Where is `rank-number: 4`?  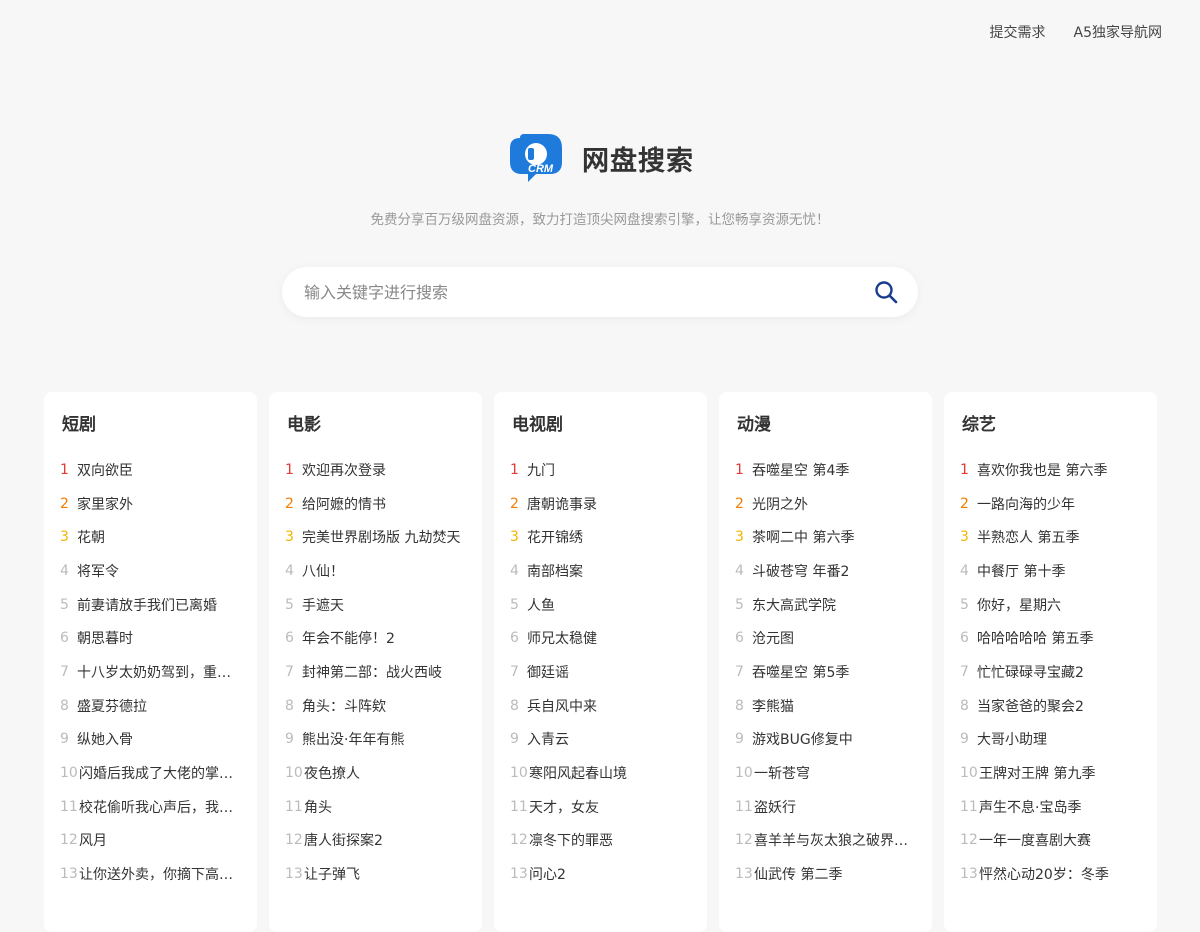 rank-number: 4 is located at coordinates (514, 570).